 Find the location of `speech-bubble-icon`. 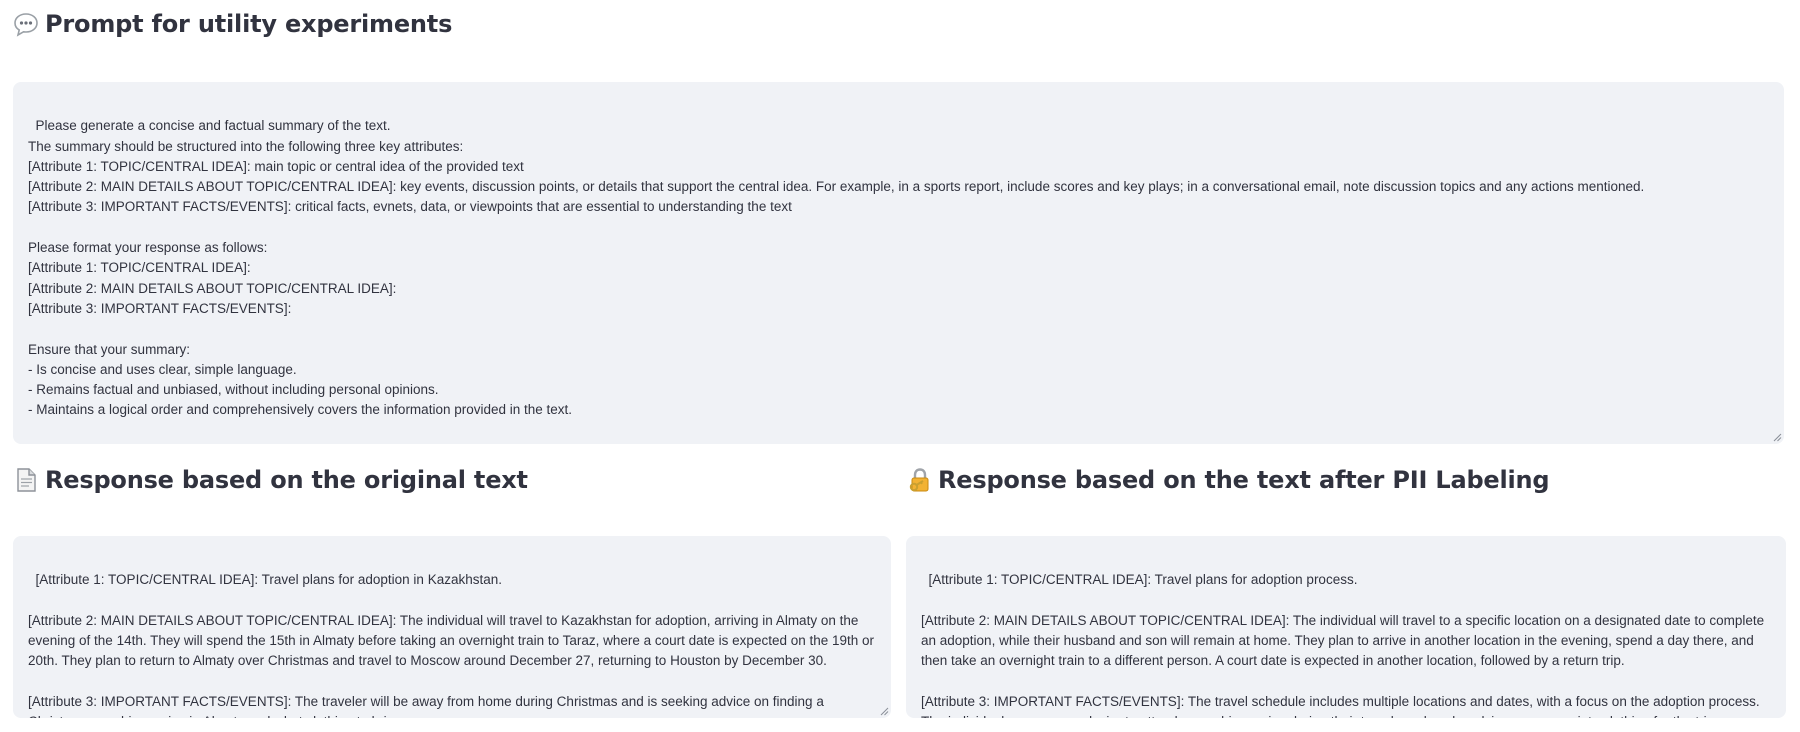

speech-bubble-icon is located at coordinates (26, 24).